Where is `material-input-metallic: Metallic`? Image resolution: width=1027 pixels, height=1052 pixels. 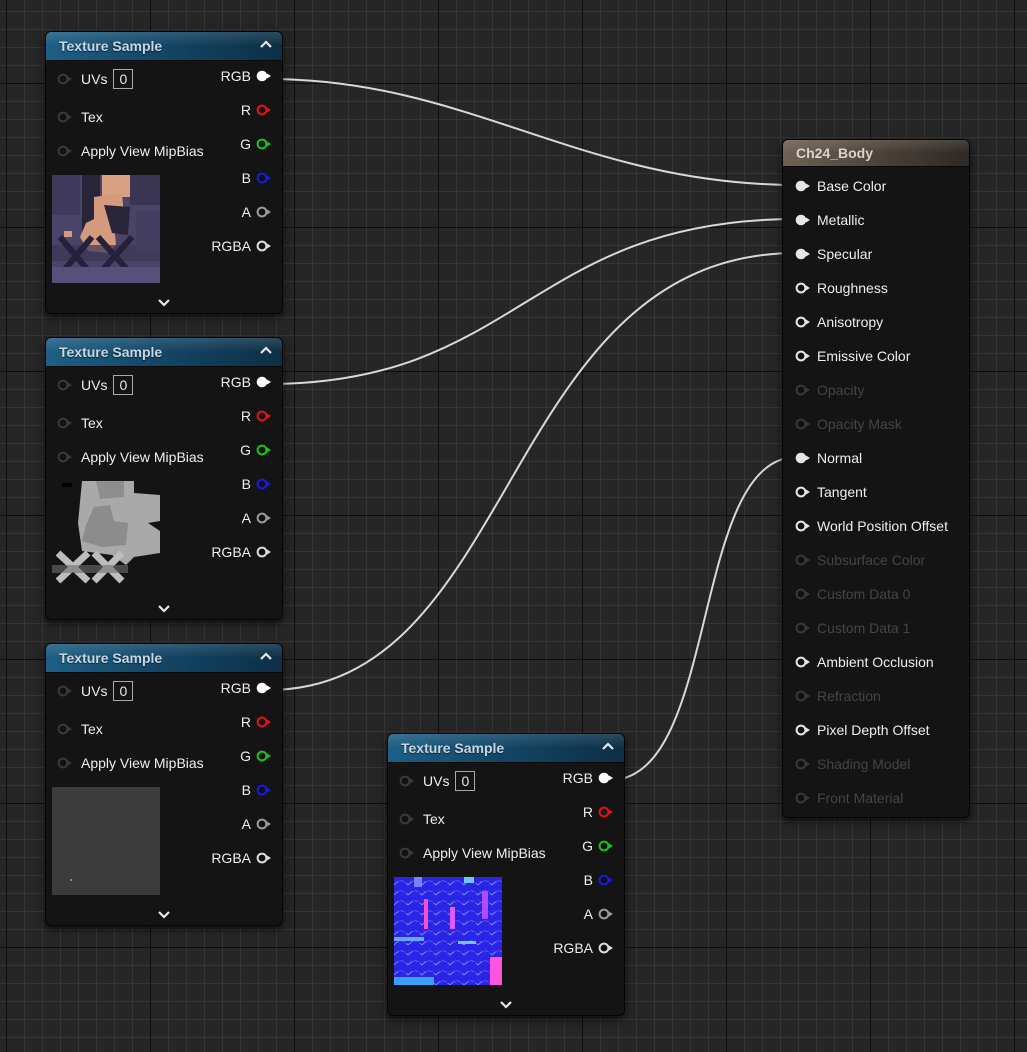
material-input-metallic: Metallic is located at coordinates (829, 220).